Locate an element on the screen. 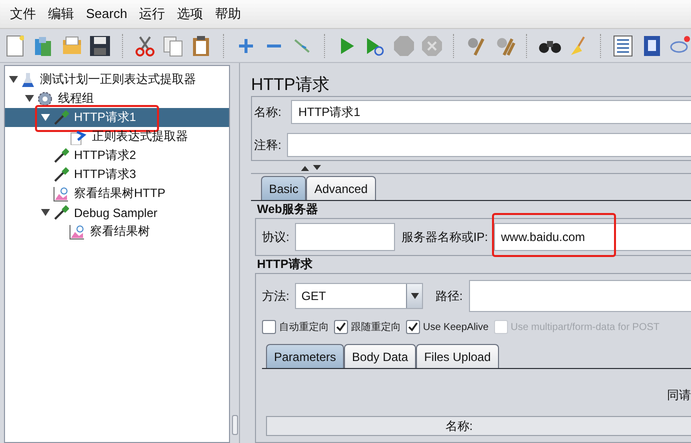 The height and width of the screenshot is (443, 691). tree-item: HTTP请求3 is located at coordinates (117, 174).